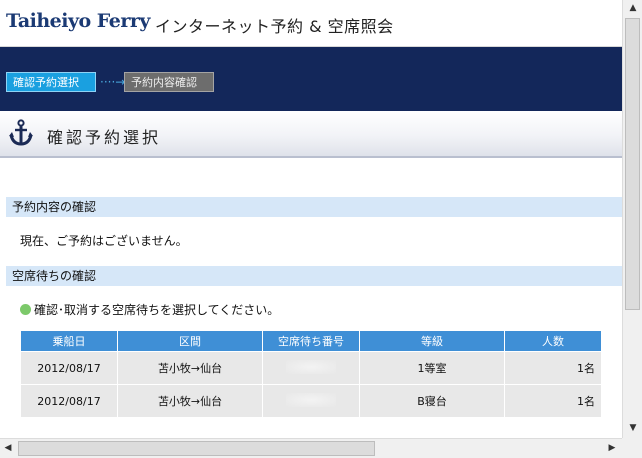 The height and width of the screenshot is (458, 642). I want to click on step-arrow-icon: ····→, so click(113, 82).